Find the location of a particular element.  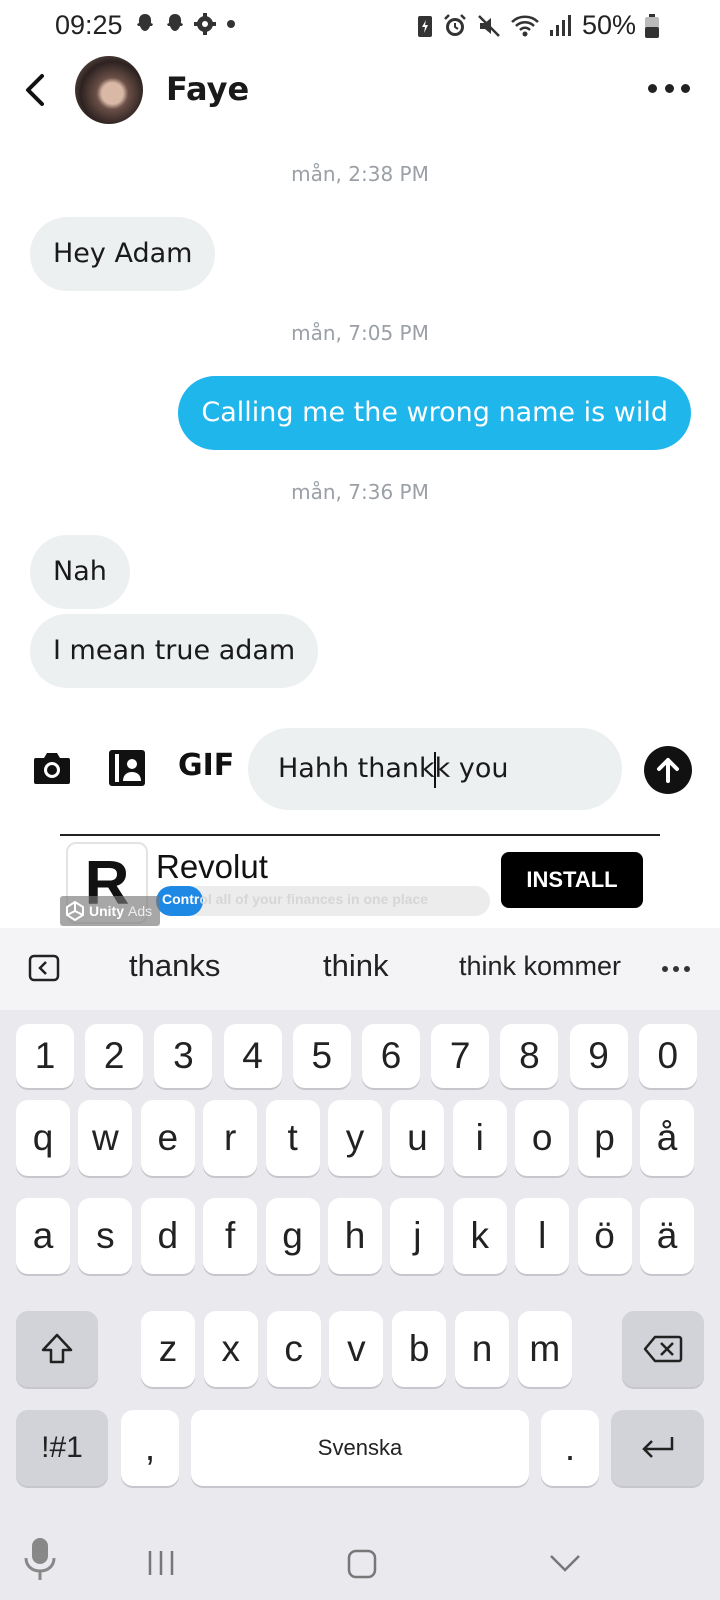

key-2: 2 is located at coordinates (114, 1056).